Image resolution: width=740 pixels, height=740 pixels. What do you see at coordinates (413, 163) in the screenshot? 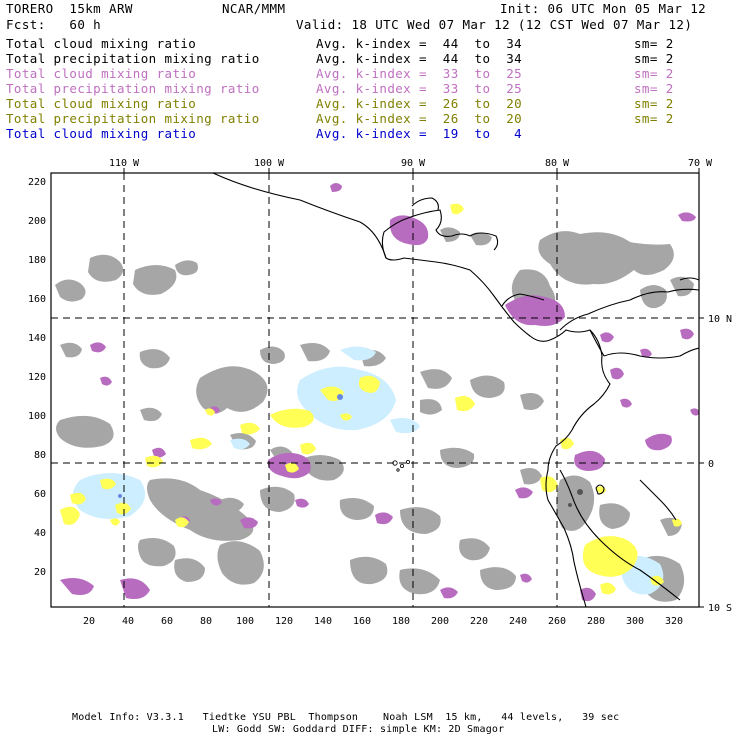
I see `lon-label: 90 W` at bounding box center [413, 163].